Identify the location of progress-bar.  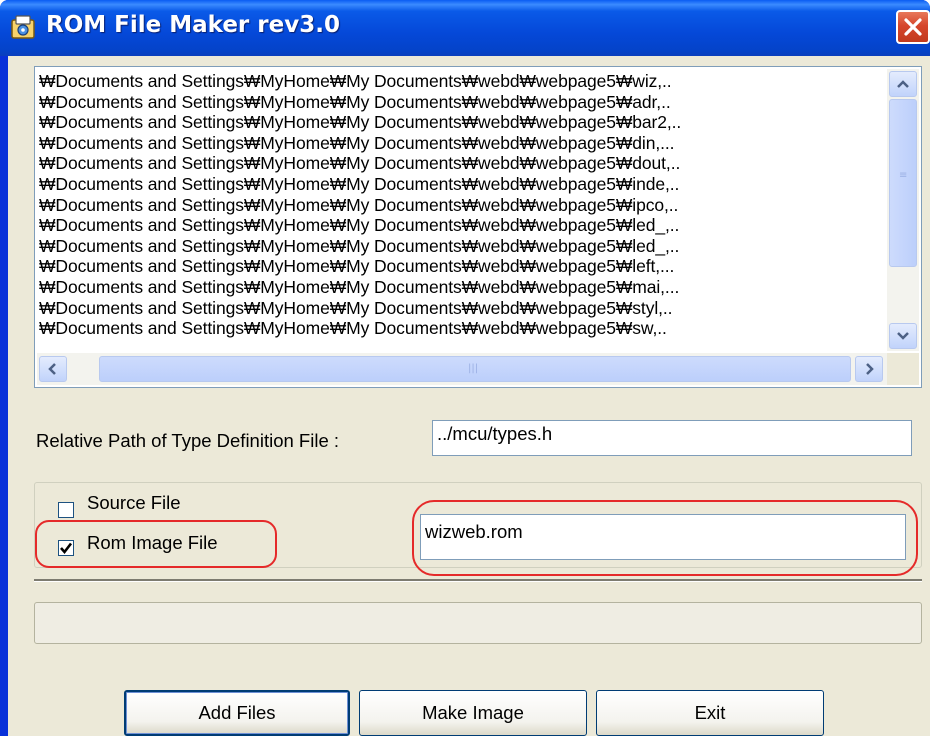
(478, 623).